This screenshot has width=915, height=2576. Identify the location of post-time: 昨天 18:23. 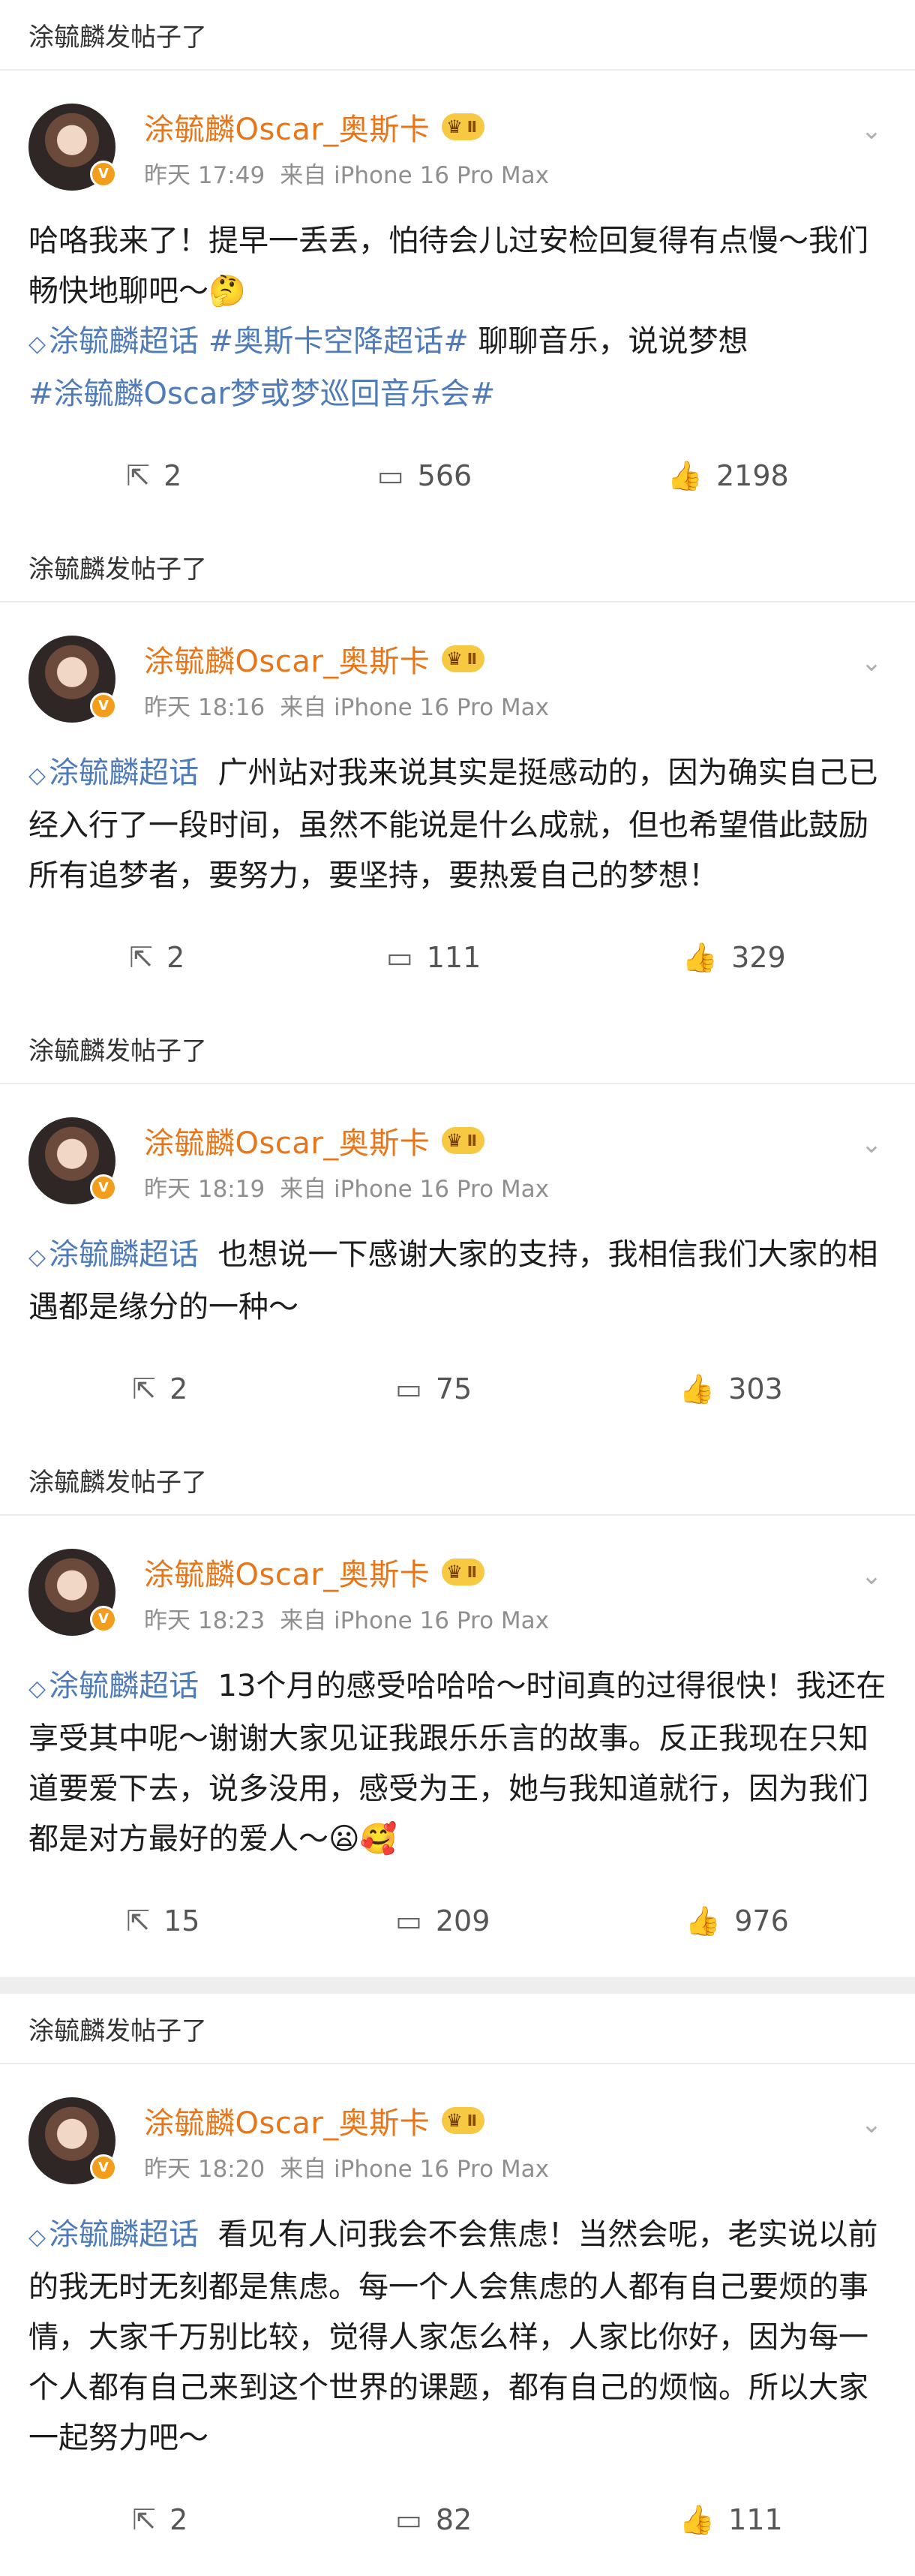
(205, 1620).